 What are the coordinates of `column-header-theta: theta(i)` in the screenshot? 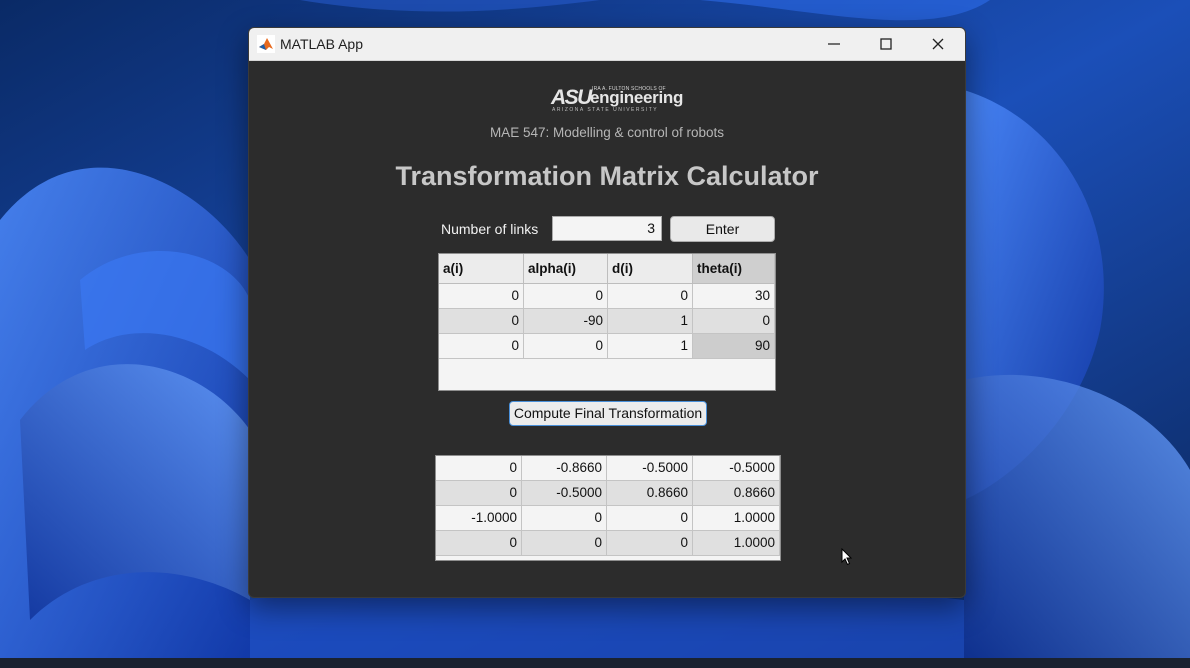 It's located at (734, 269).